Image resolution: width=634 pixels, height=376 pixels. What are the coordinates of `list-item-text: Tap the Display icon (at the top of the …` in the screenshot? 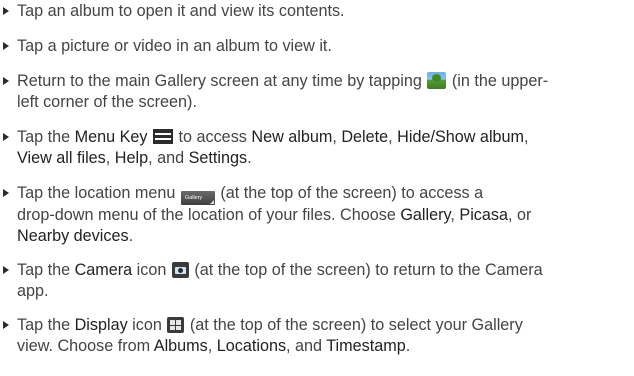 It's located at (325, 336).